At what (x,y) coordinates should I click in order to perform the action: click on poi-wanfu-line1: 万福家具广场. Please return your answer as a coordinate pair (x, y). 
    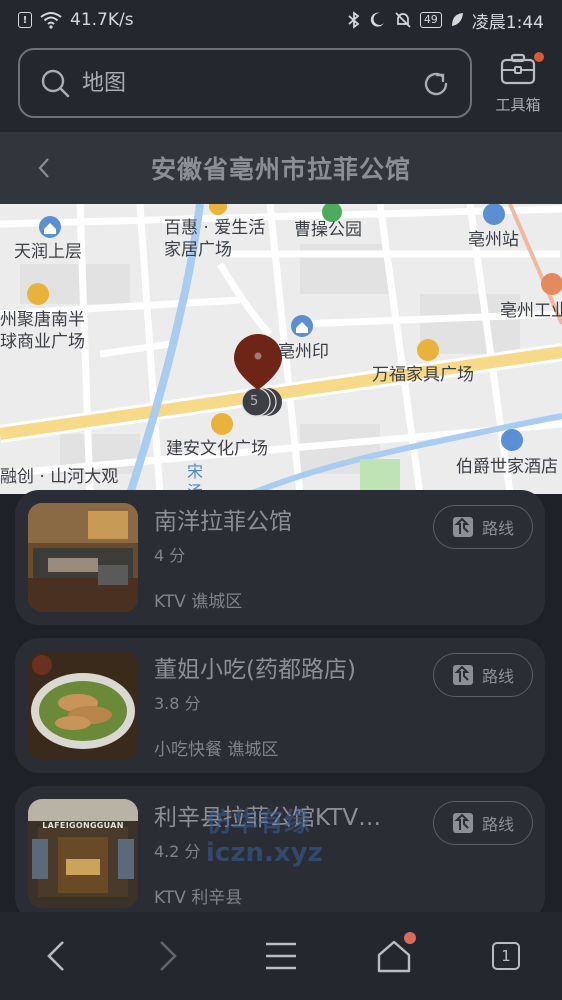
    Looking at the image, I should click on (423, 375).